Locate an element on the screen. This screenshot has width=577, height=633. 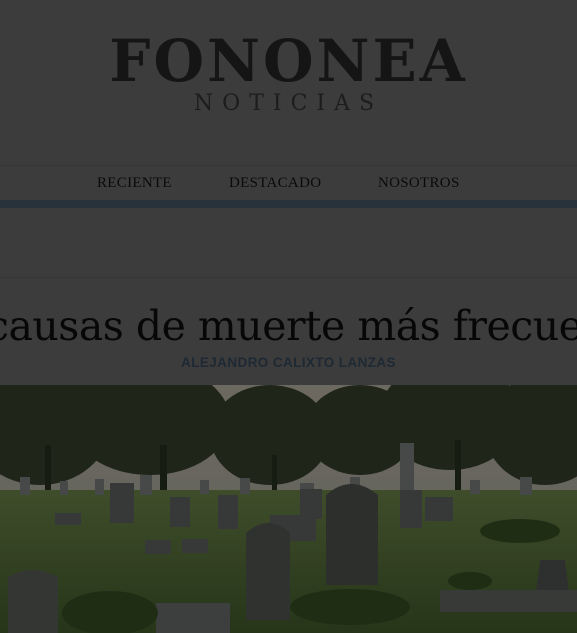
article-title-clip: causas de muerte más frecuen is located at coordinates (288, 326).